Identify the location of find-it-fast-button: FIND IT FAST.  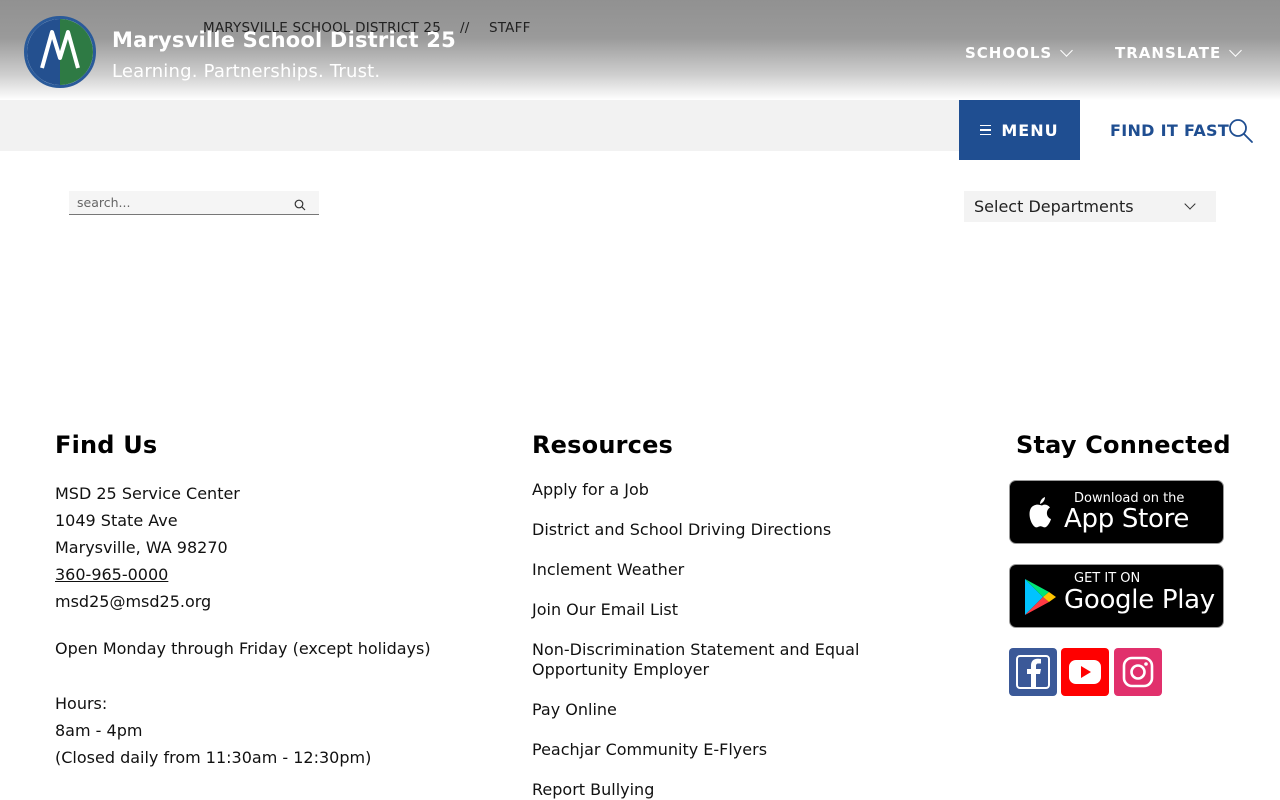
(1169, 130).